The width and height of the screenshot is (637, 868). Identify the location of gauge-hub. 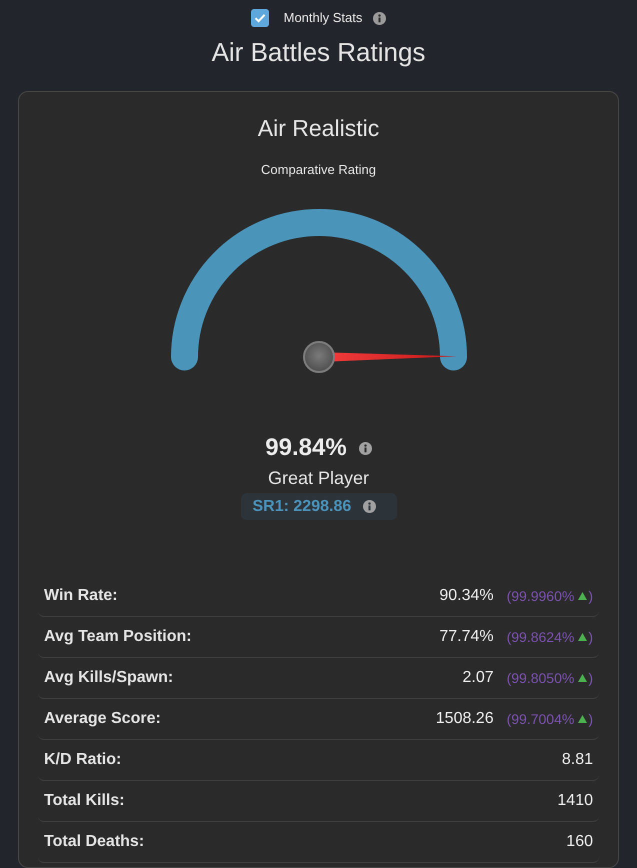
(318, 357).